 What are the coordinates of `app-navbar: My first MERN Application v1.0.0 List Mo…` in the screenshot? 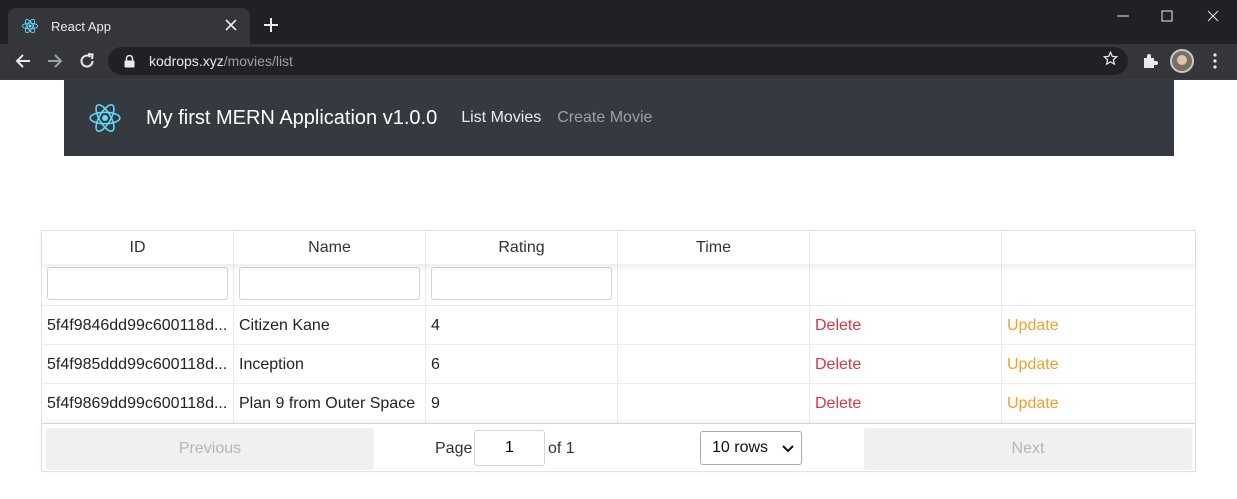 It's located at (619, 118).